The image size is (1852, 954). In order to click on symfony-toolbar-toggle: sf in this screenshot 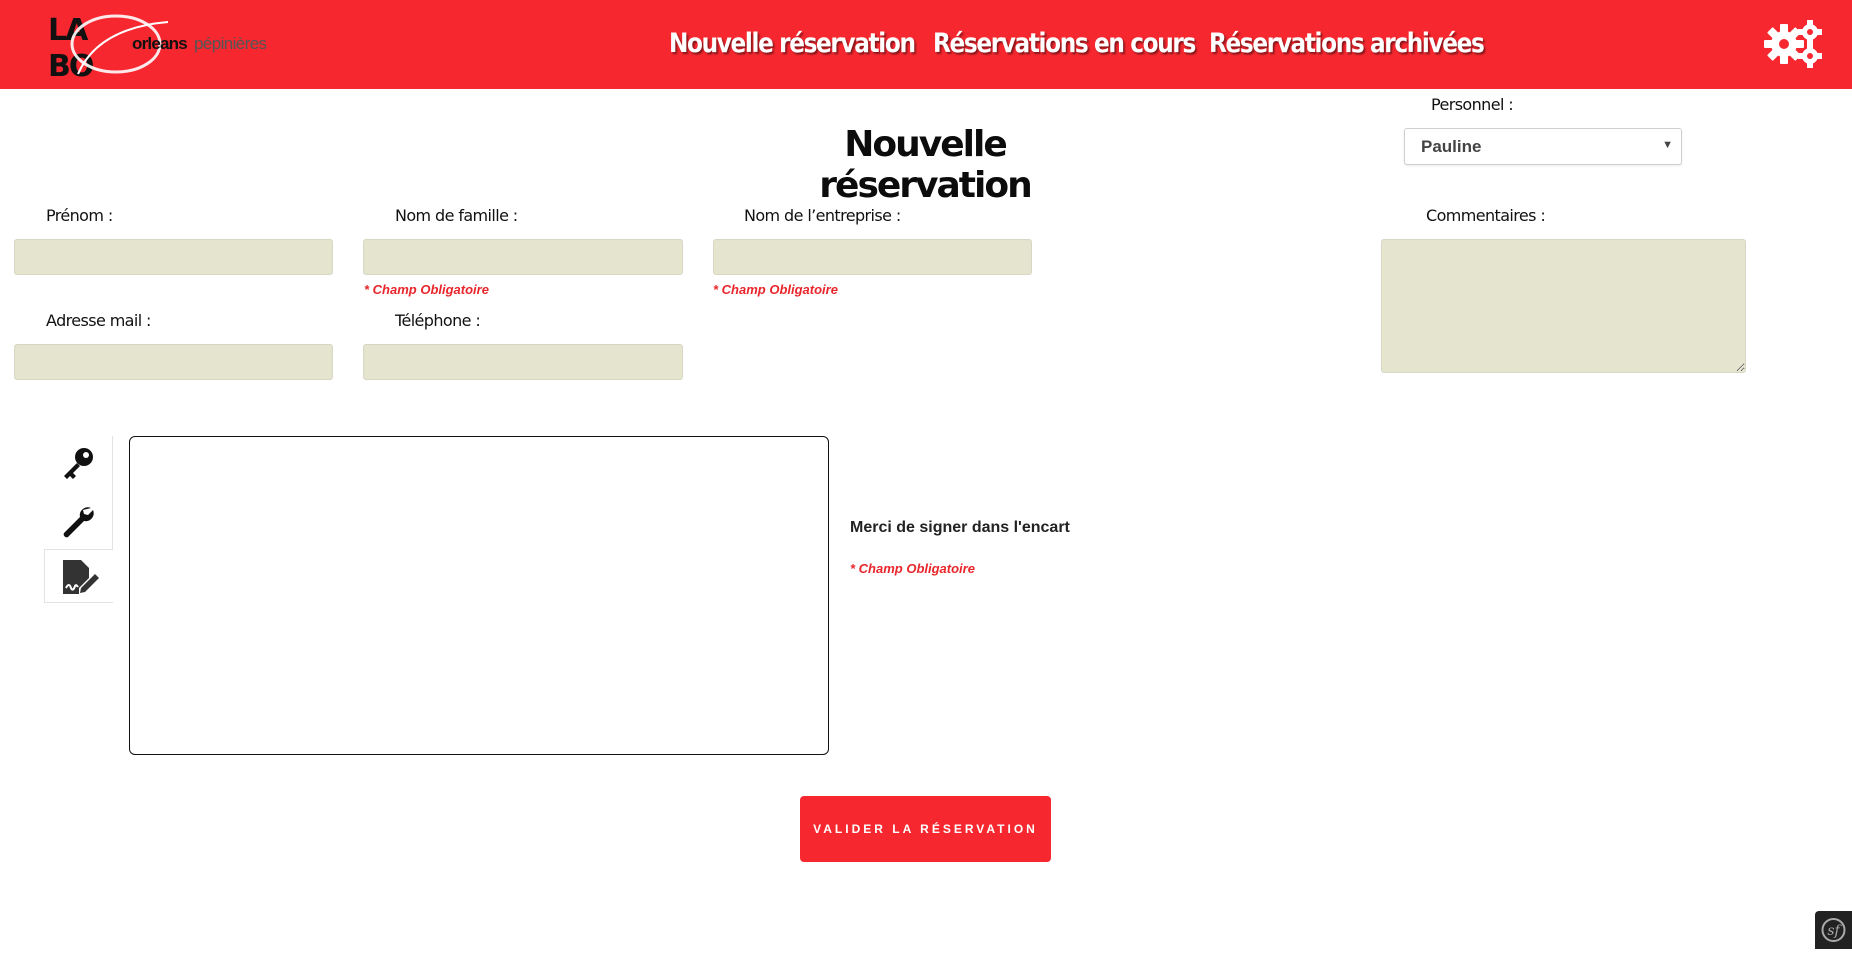, I will do `click(1833, 930)`.